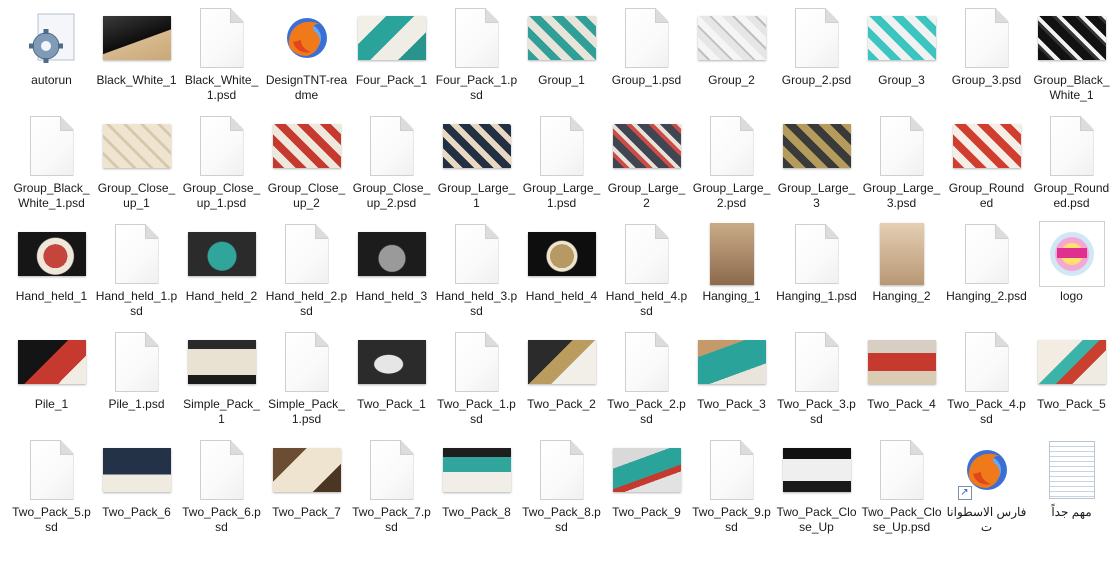 This screenshot has height=569, width=1117. Describe the element at coordinates (51, 519) in the screenshot. I see `file-label: Two_Pack_5.psd` at that location.